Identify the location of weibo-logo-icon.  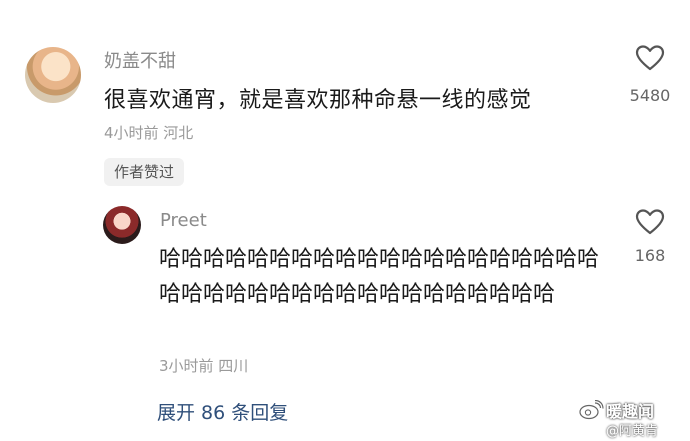
(591, 409).